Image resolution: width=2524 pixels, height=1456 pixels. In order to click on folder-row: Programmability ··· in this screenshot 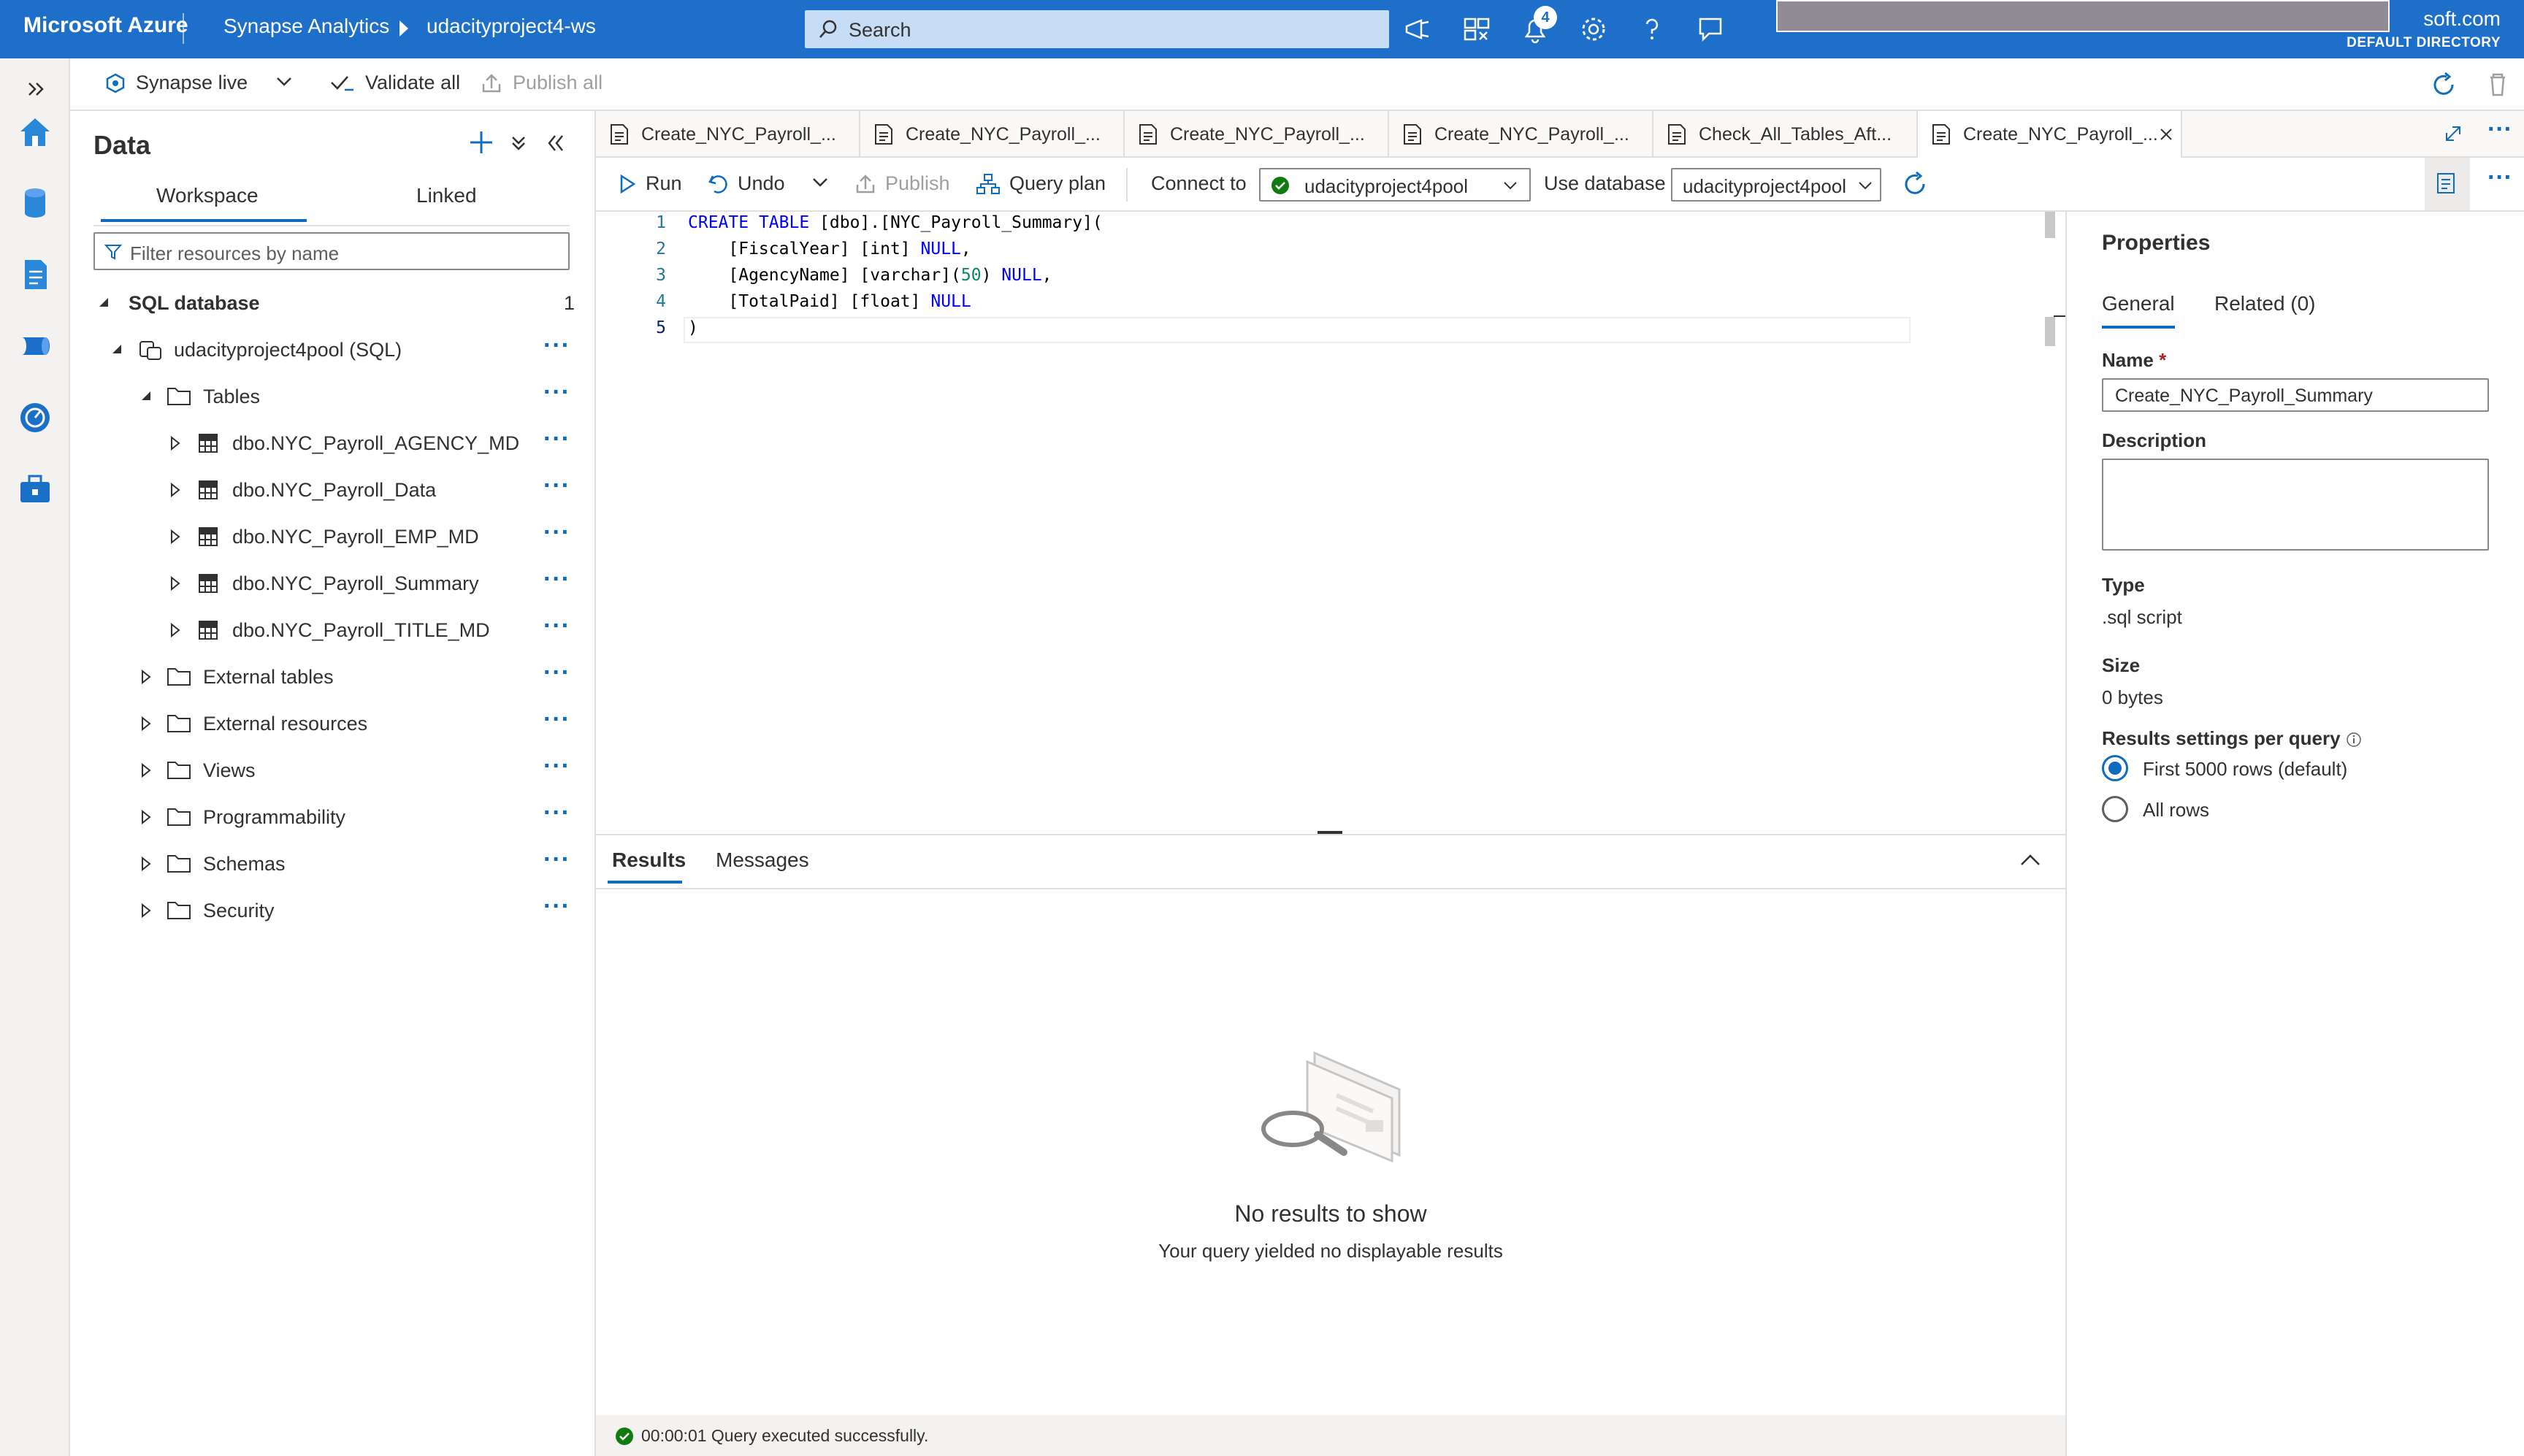, I will do `click(325, 818)`.